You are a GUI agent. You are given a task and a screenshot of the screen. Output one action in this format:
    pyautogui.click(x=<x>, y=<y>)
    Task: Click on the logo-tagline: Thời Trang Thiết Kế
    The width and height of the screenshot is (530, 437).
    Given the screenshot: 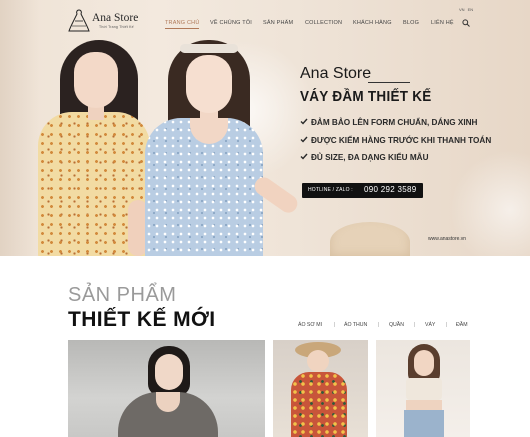 What is the action you would take?
    pyautogui.click(x=116, y=27)
    